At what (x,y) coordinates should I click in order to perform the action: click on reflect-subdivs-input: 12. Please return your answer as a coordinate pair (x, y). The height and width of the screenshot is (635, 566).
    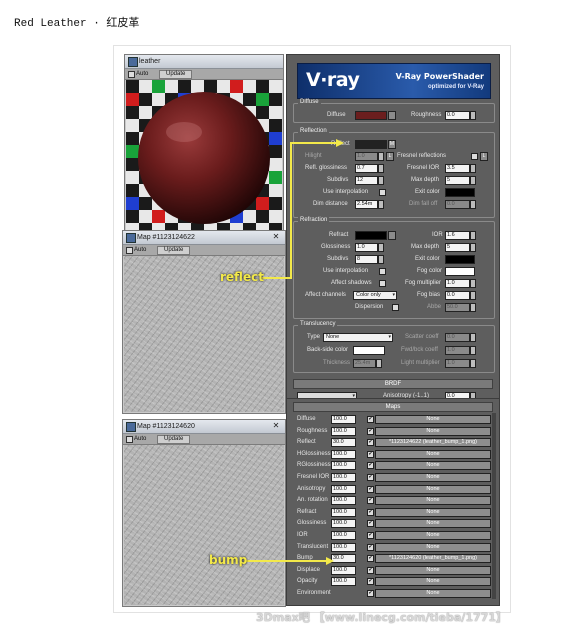
    Looking at the image, I should click on (366, 180).